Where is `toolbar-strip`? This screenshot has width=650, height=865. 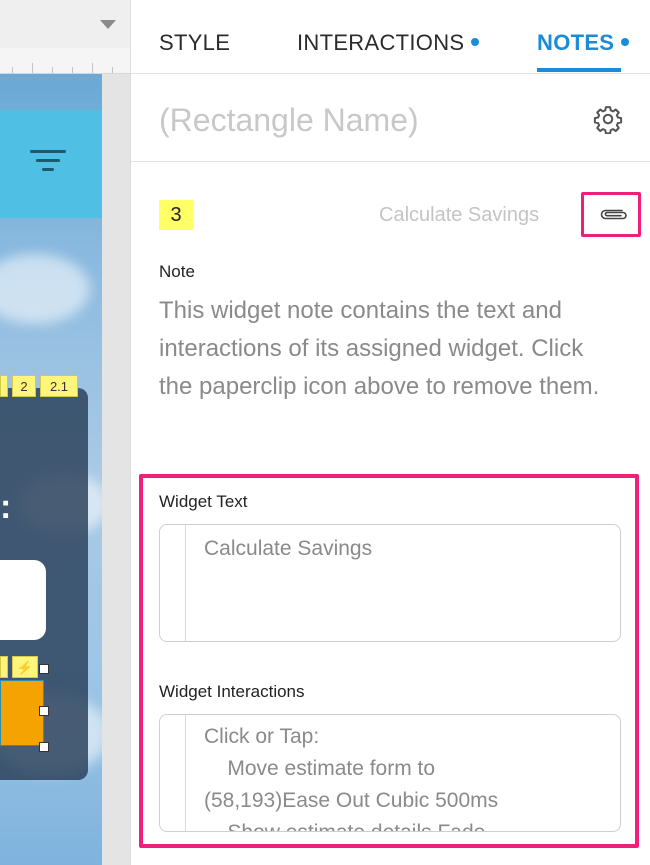
toolbar-strip is located at coordinates (65, 24).